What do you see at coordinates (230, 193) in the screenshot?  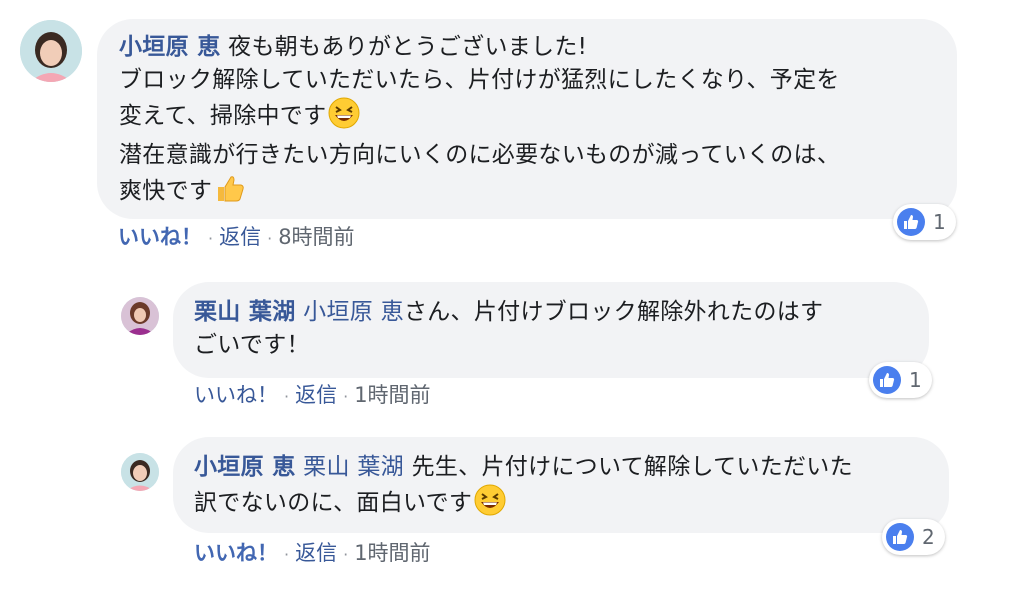 I see `thumbs-up-icon` at bounding box center [230, 193].